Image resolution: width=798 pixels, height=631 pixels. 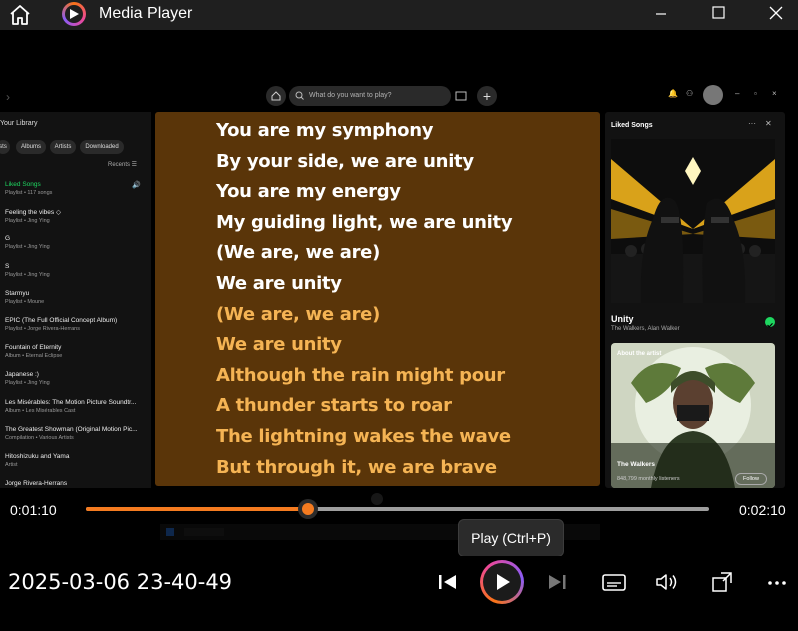 I want to click on back-chevron-icon: ›, so click(x=8, y=97).